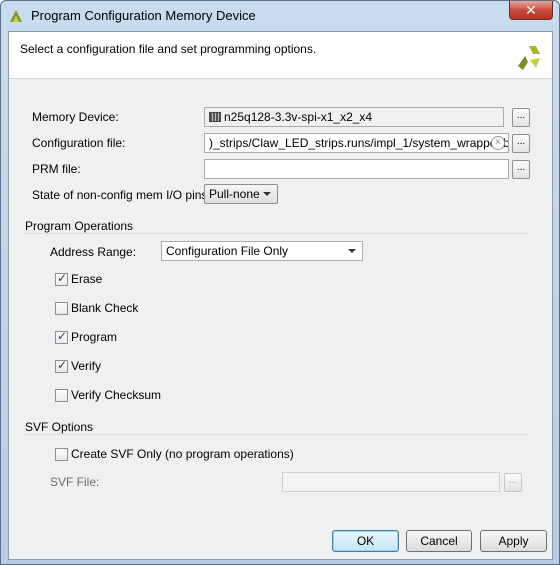 The height and width of the screenshot is (565, 560). Describe the element at coordinates (121, 195) in the screenshot. I see `non-config-pins-label: State of non-config mem I/O pins:` at that location.